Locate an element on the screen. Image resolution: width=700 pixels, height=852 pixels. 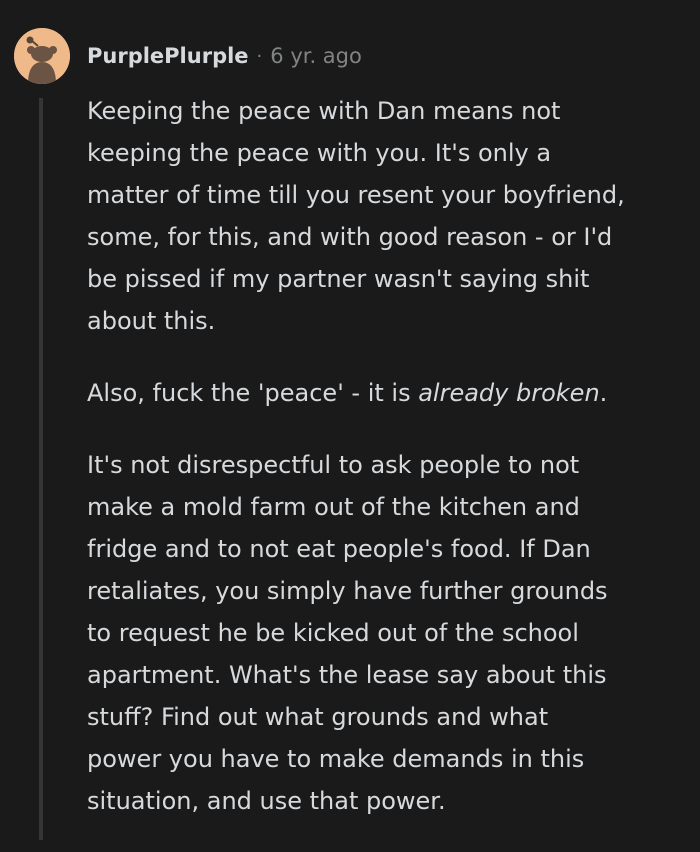
snoo-avatar-icon is located at coordinates (42, 56).